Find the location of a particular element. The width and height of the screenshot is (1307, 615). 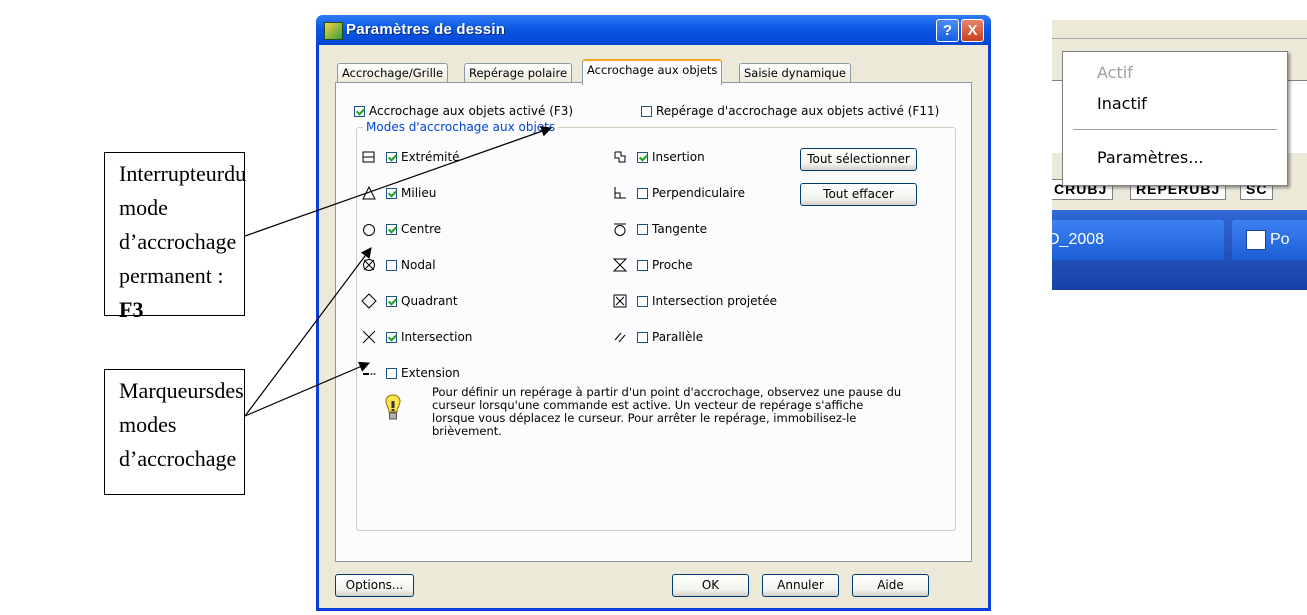

callout-text: du is located at coordinates (235, 173).